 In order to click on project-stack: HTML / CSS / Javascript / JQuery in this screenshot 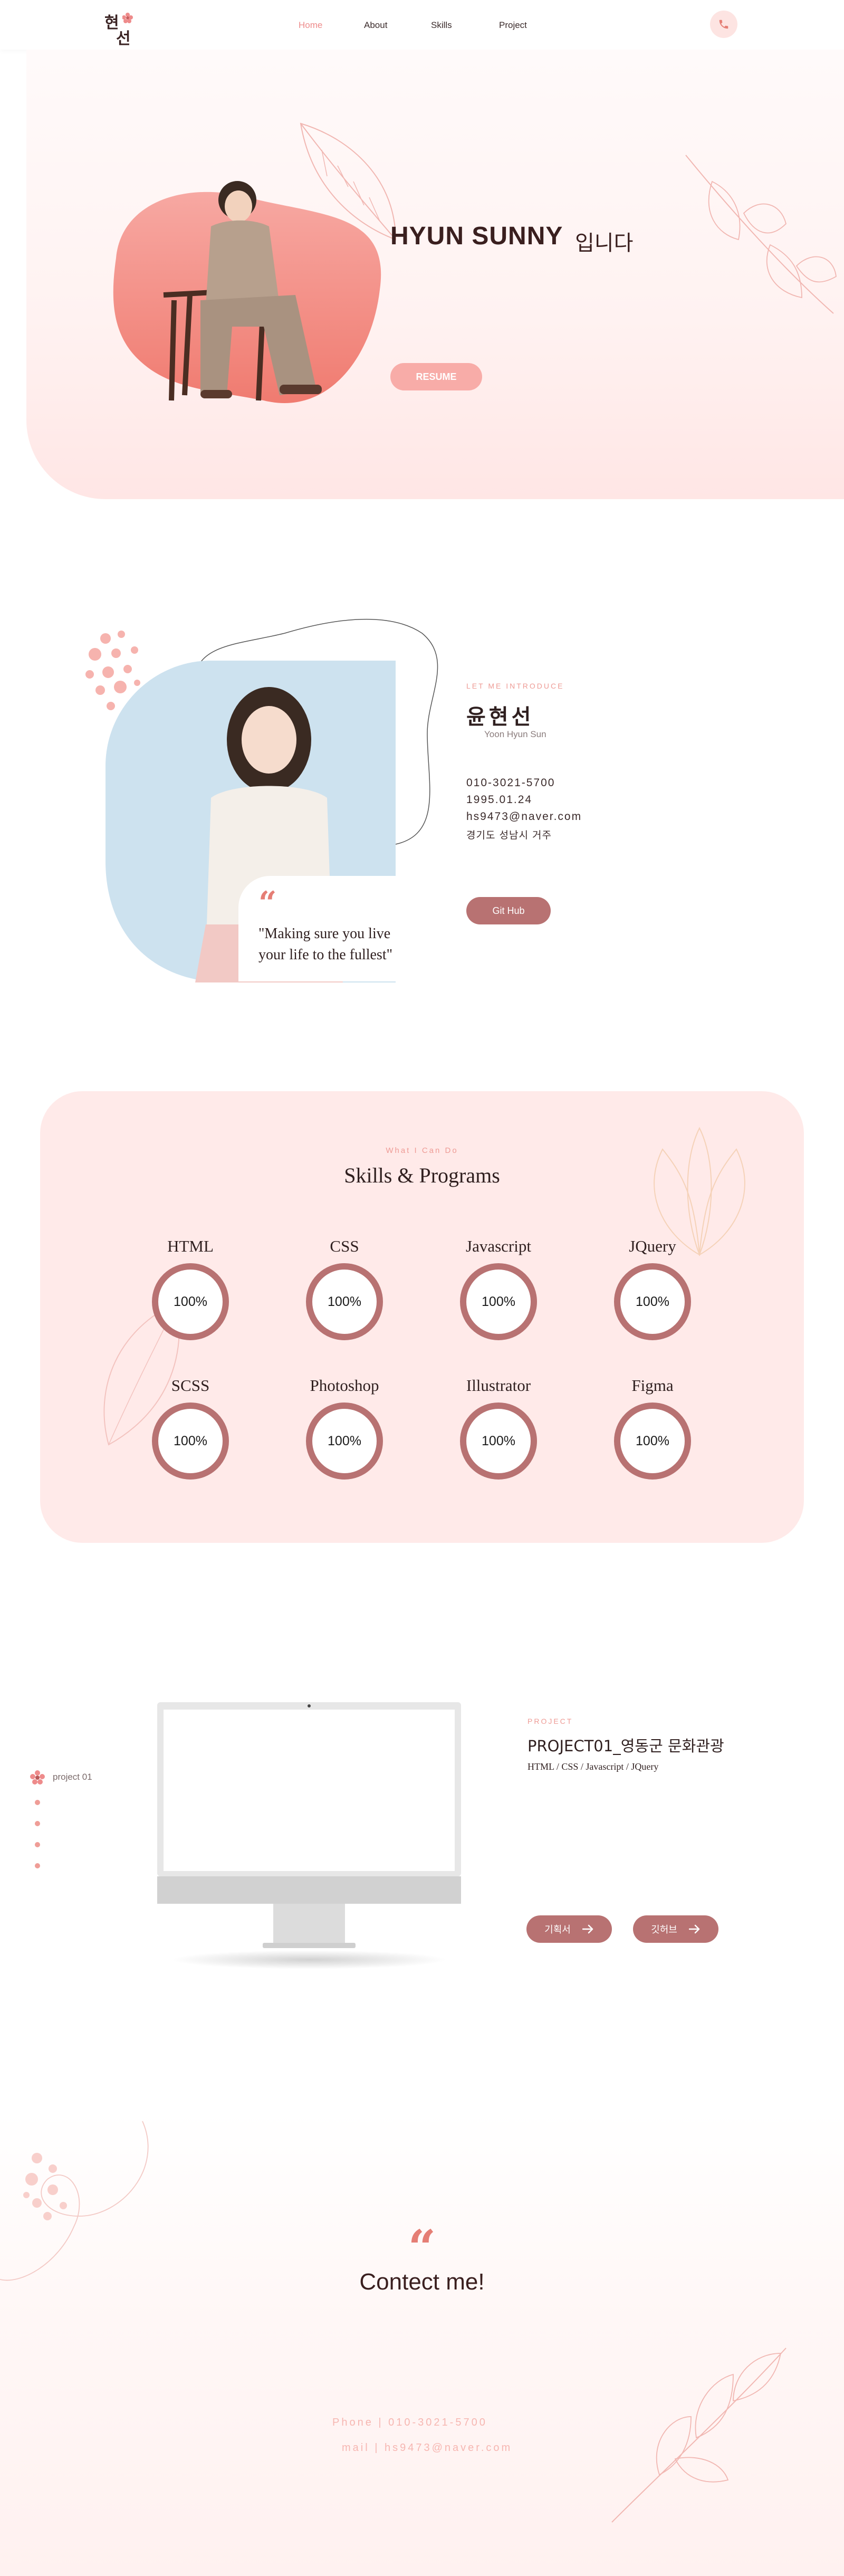, I will do `click(593, 1766)`.